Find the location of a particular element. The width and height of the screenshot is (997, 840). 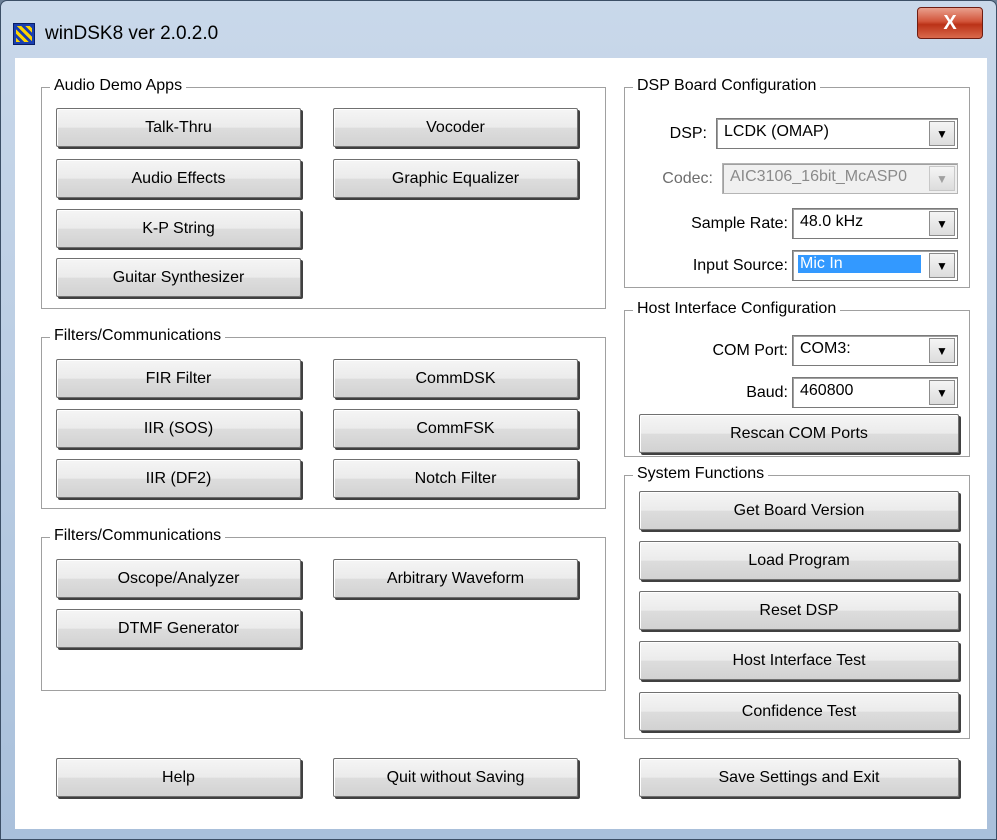

iir-df2-button: IIR (DF2) is located at coordinates (178, 478).